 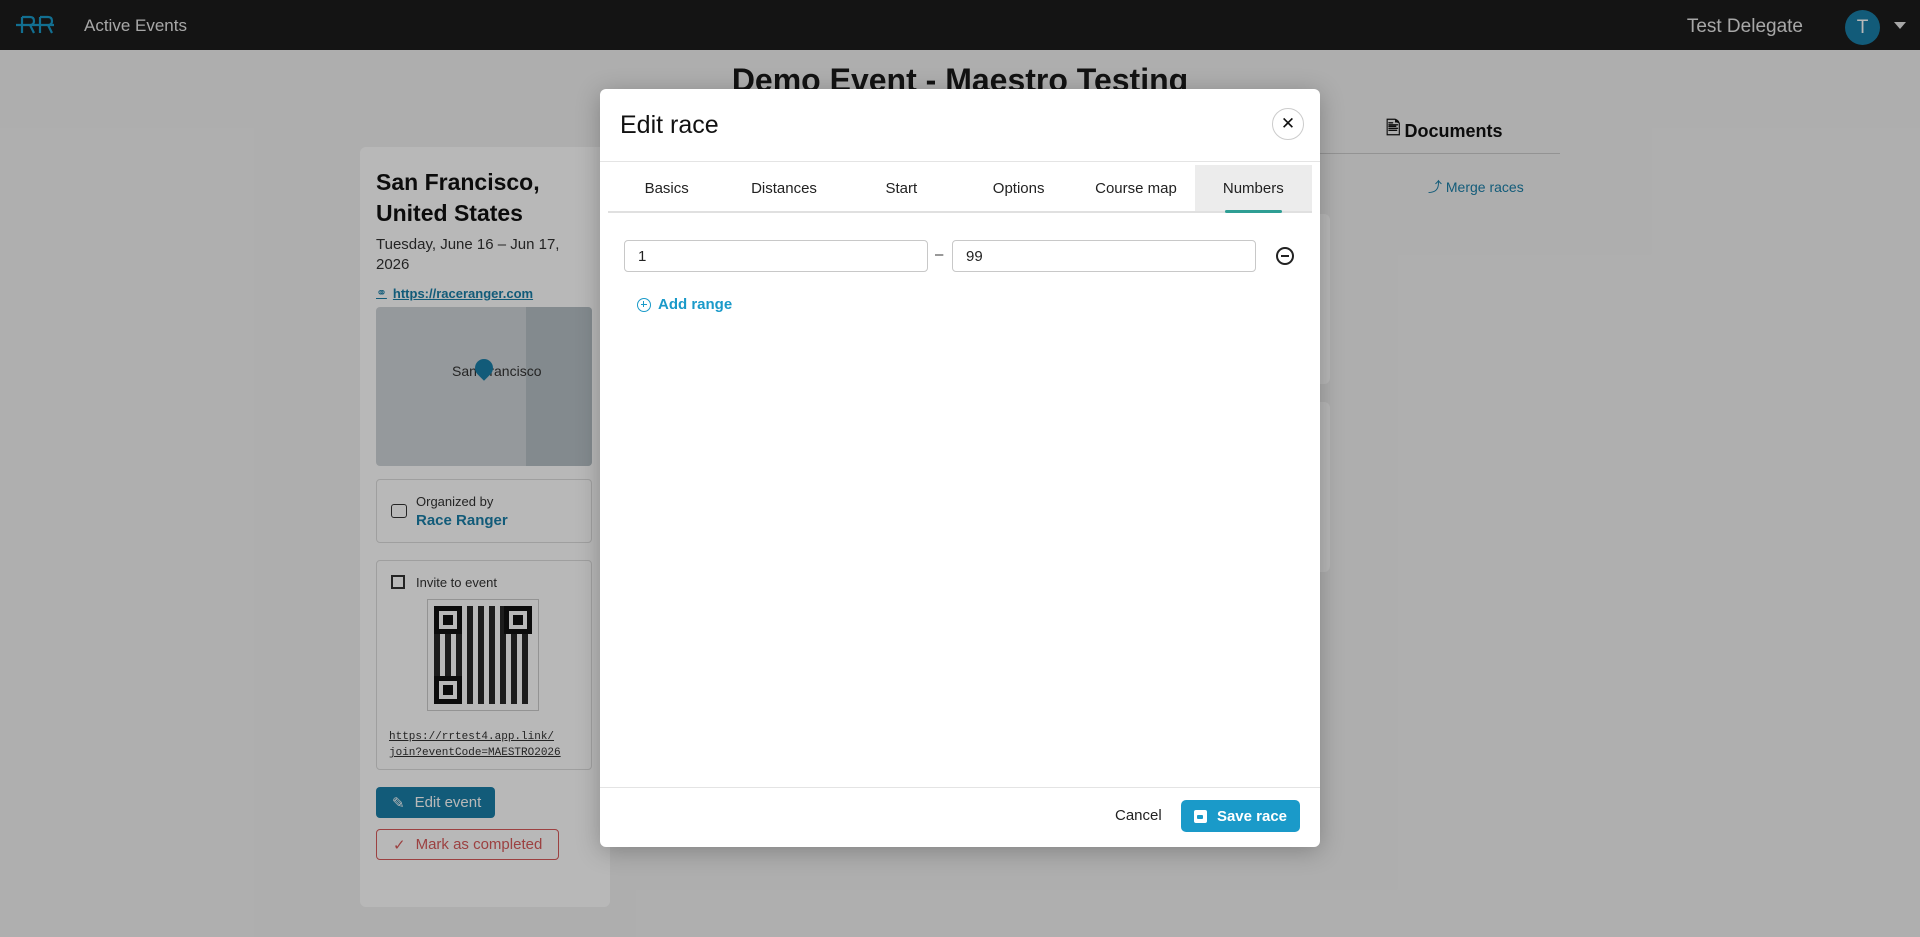 I want to click on tab-options: Options, so click(x=1018, y=188).